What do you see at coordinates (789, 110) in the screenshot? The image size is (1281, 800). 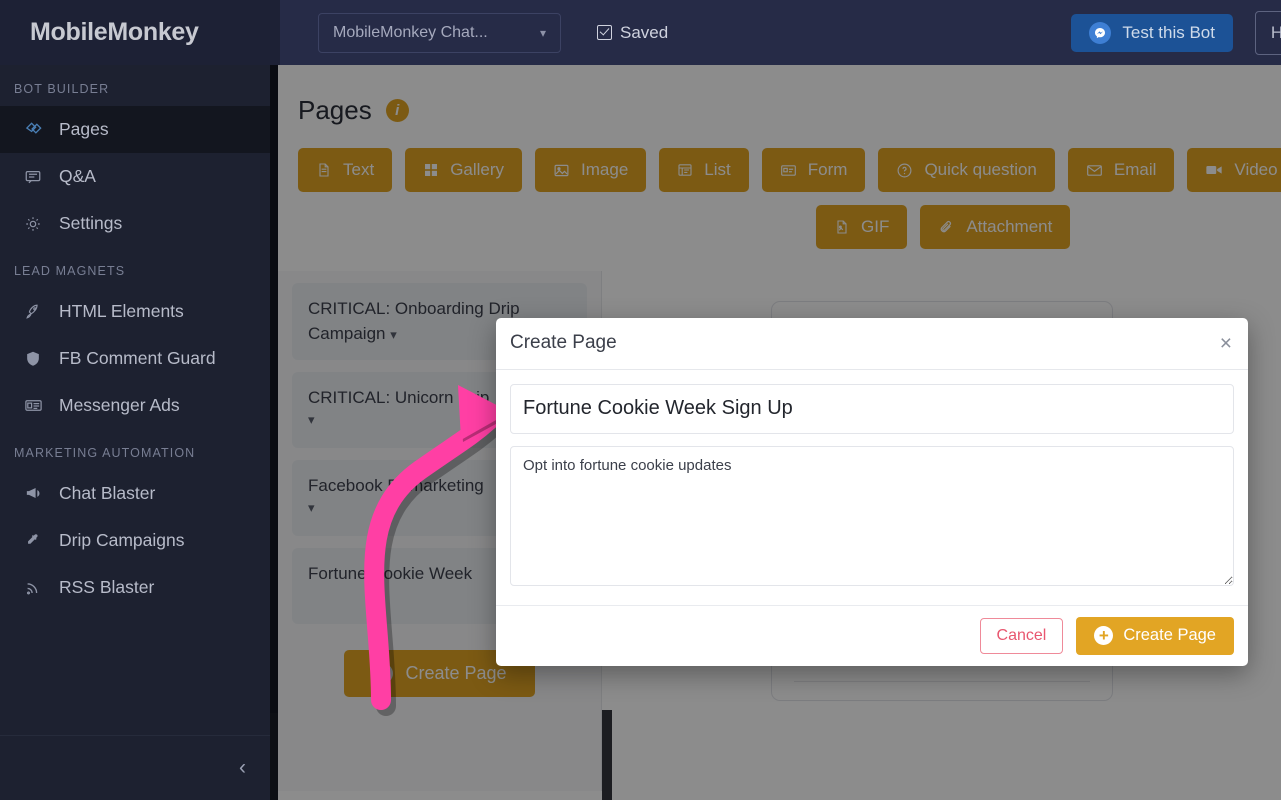 I see `page-title-row: Pages i` at bounding box center [789, 110].